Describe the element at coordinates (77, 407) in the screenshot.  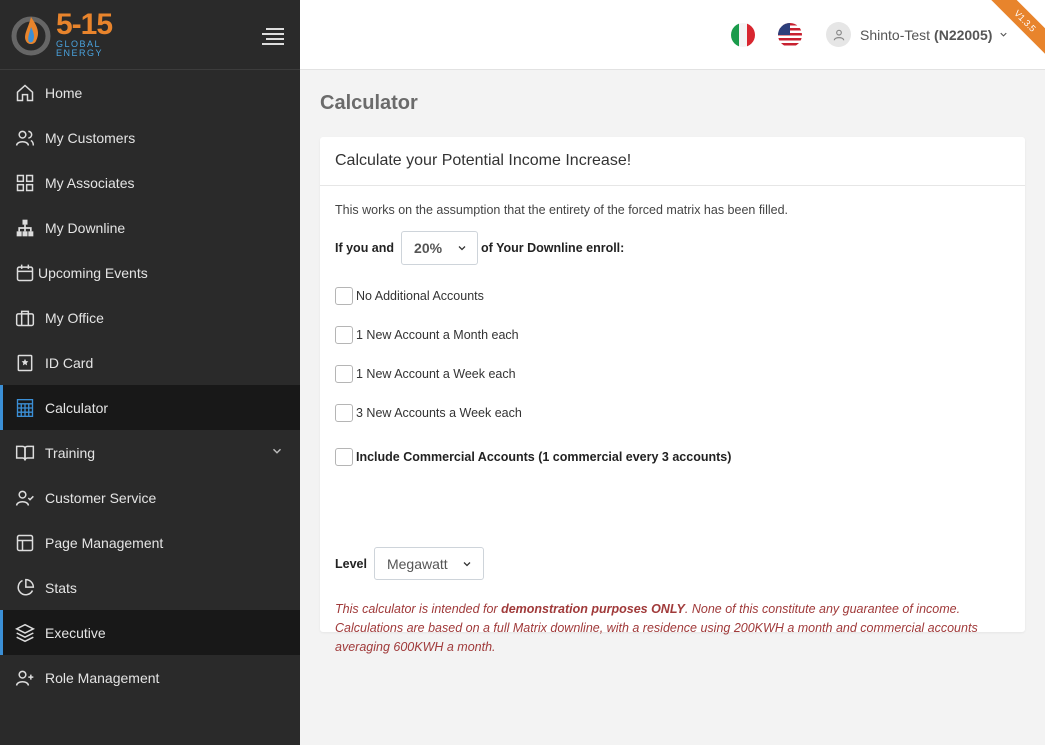
I see `sidebar-item-label: Calculator` at that location.